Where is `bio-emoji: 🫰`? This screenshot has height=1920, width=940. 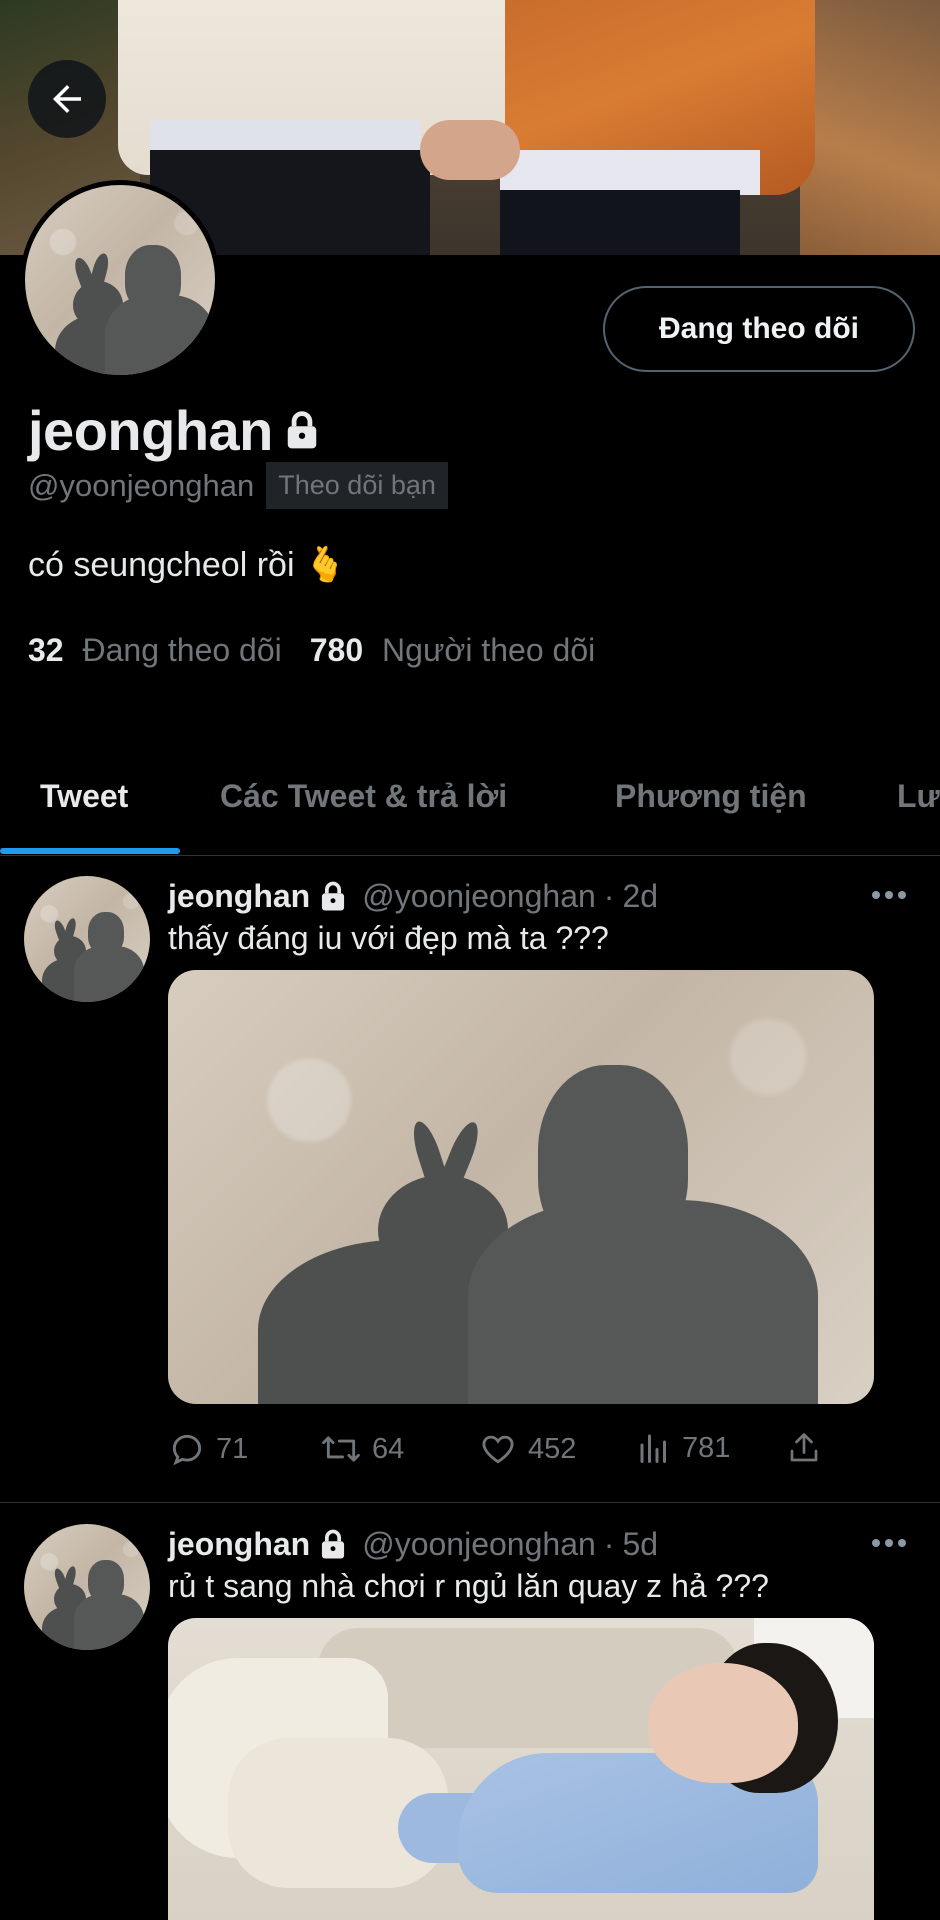
bio-emoji: 🫰 is located at coordinates (325, 565).